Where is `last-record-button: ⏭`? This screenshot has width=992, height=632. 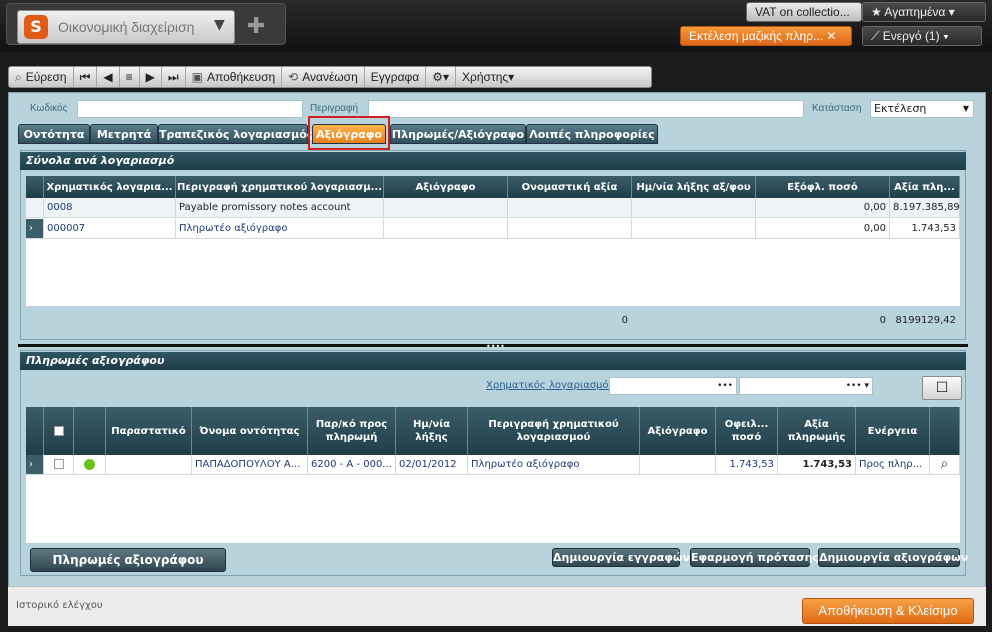
last-record-button: ⏭ is located at coordinates (174, 77).